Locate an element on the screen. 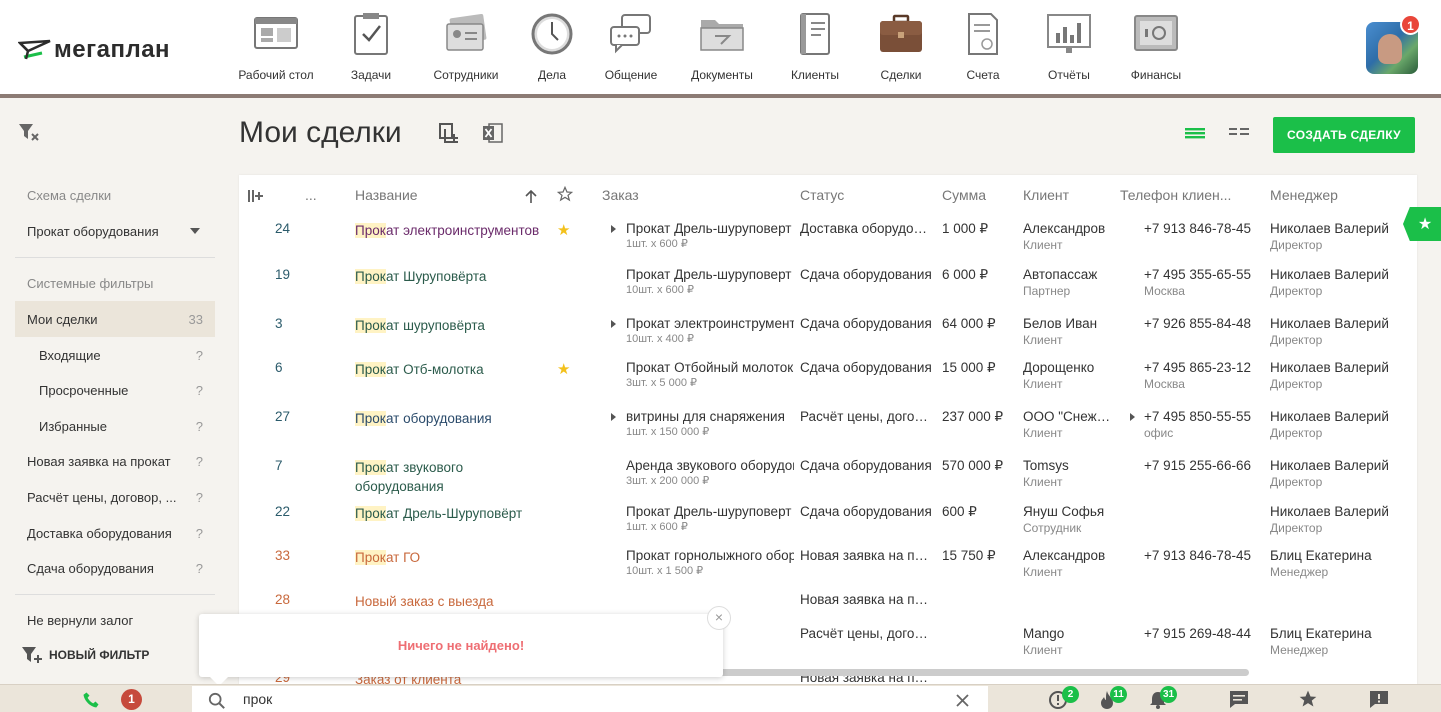 The height and width of the screenshot is (712, 1441). megaplan-logo: мегаплан is located at coordinates (94, 50).